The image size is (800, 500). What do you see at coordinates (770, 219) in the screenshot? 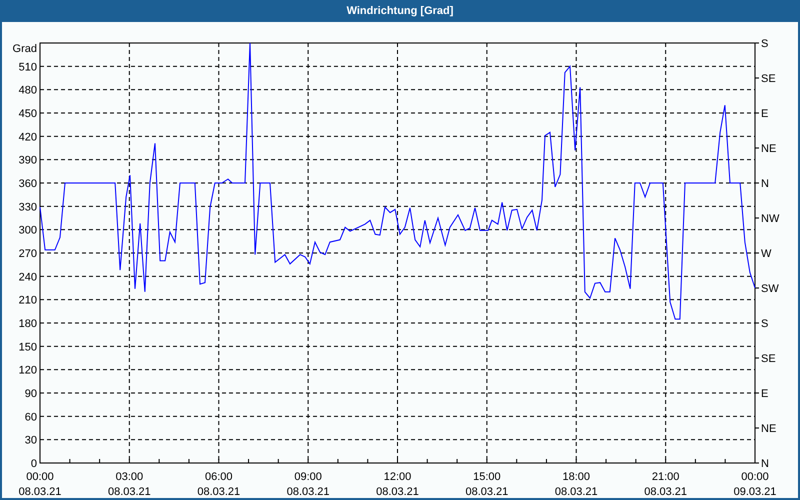
I see `compass-label: NW` at bounding box center [770, 219].